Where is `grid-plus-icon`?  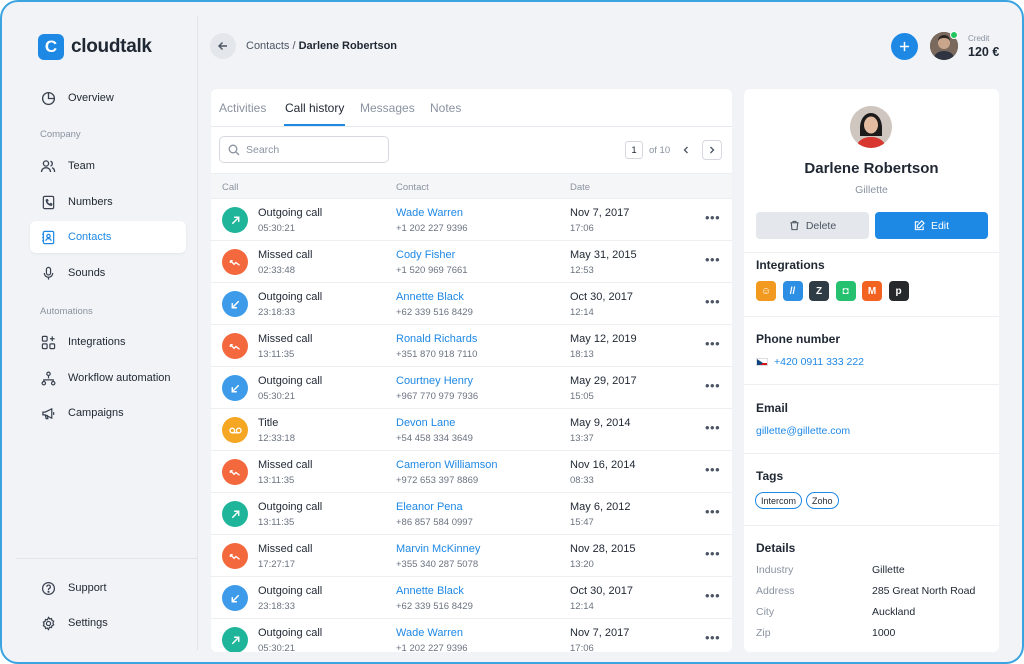 grid-plus-icon is located at coordinates (48, 342).